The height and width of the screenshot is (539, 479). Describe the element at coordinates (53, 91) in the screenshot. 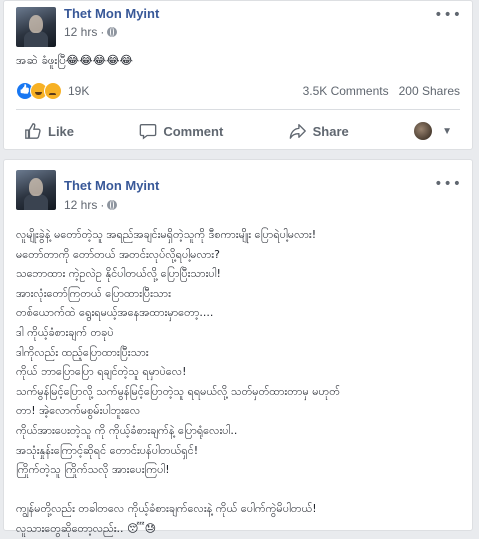

I see `sad-reaction-icon` at that location.